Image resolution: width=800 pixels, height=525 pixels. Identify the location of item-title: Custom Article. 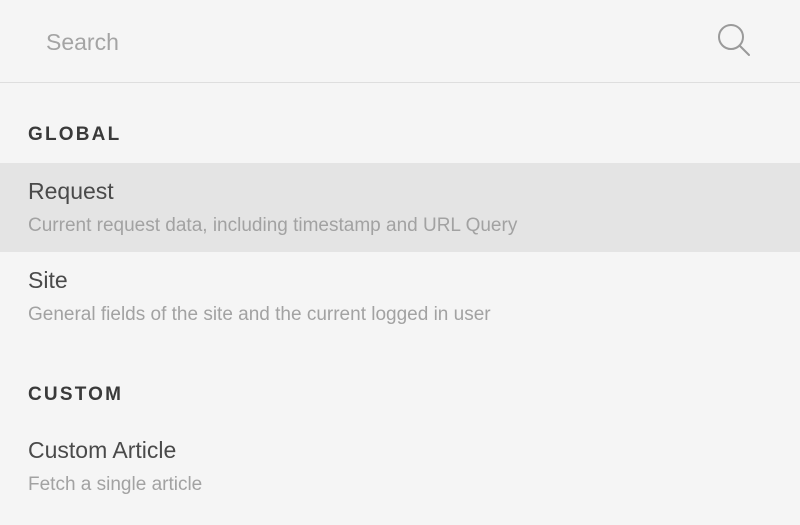
(102, 450).